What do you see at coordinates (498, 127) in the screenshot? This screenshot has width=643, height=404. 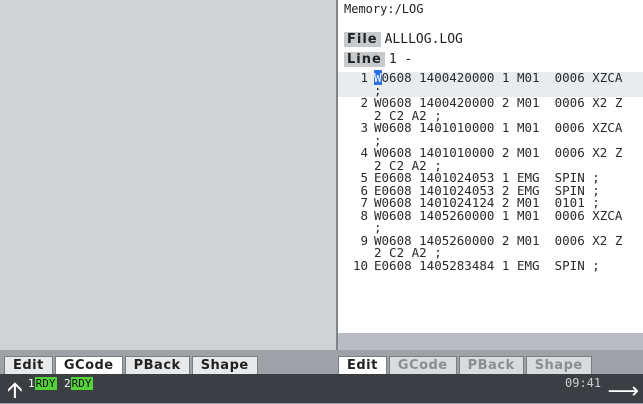 I see `row-text: W0608 1401010000 1 M01 0006 XZCA` at bounding box center [498, 127].